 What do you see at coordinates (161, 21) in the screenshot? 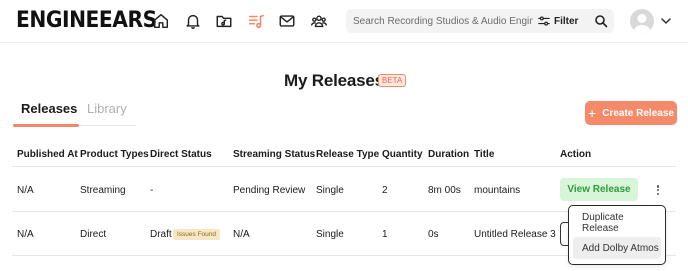
I see `home-icon` at bounding box center [161, 21].